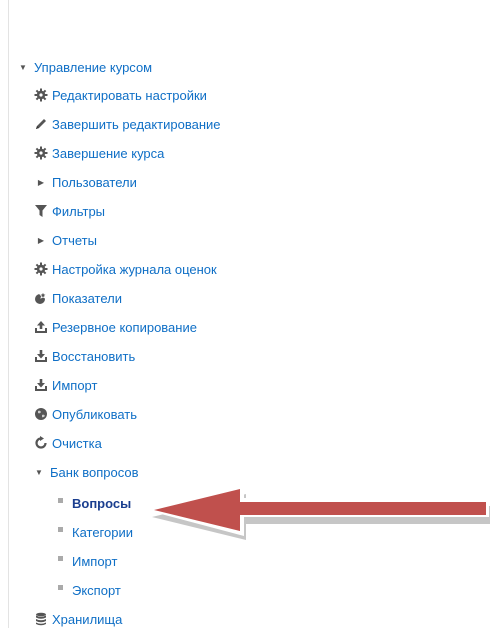 The image size is (491, 630). What do you see at coordinates (8, 314) in the screenshot?
I see `divider-line` at bounding box center [8, 314].